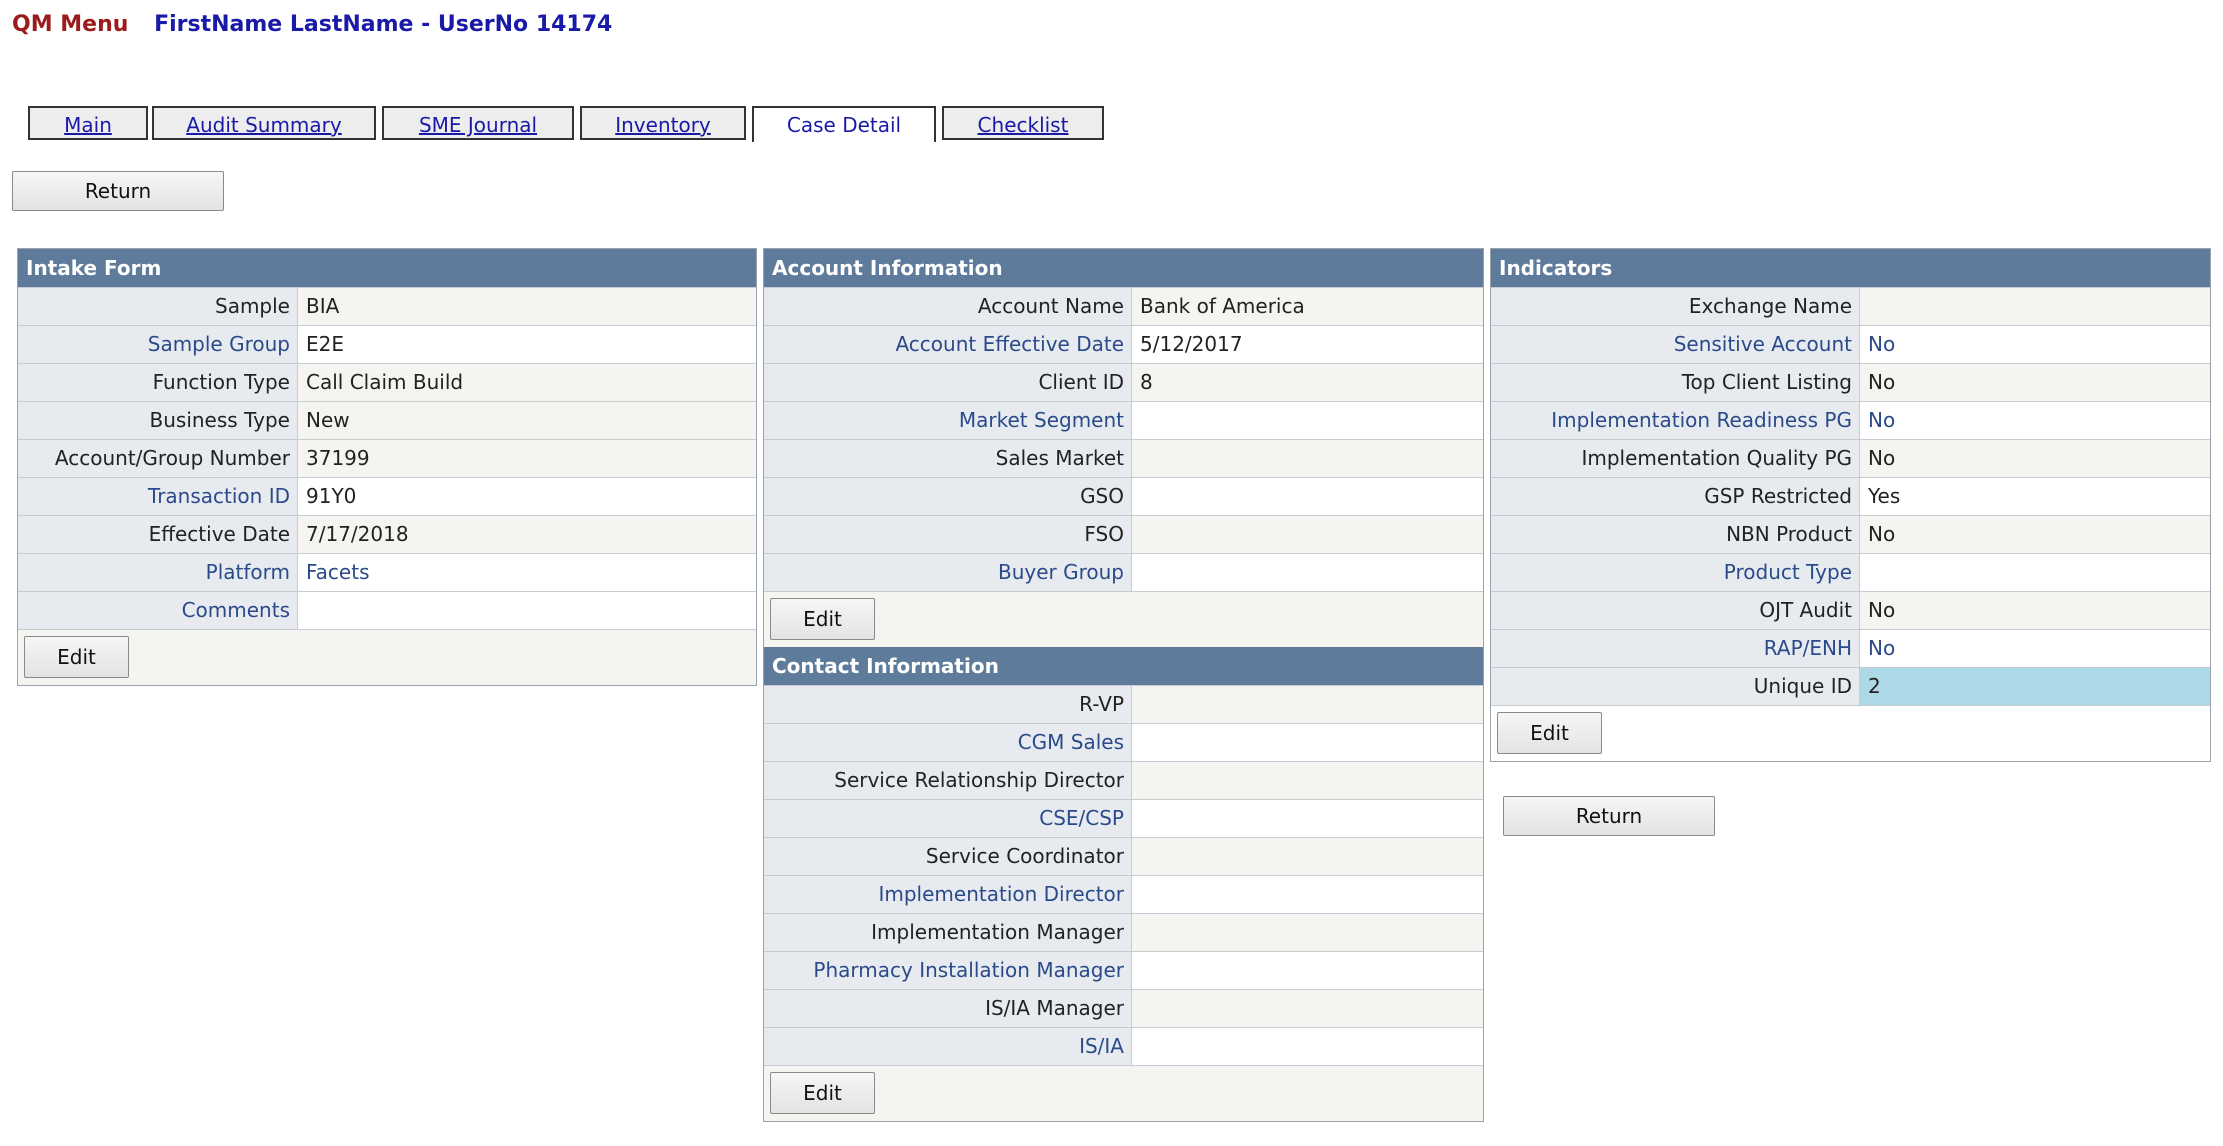  What do you see at coordinates (387, 344) in the screenshot?
I see `table-row: Sample Group E2E` at bounding box center [387, 344].